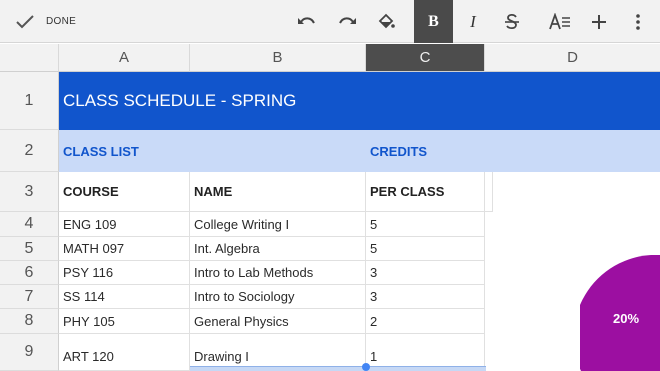 The image size is (660, 371). Describe the element at coordinates (29, 321) in the screenshot. I see `row-header-8: 8` at that location.